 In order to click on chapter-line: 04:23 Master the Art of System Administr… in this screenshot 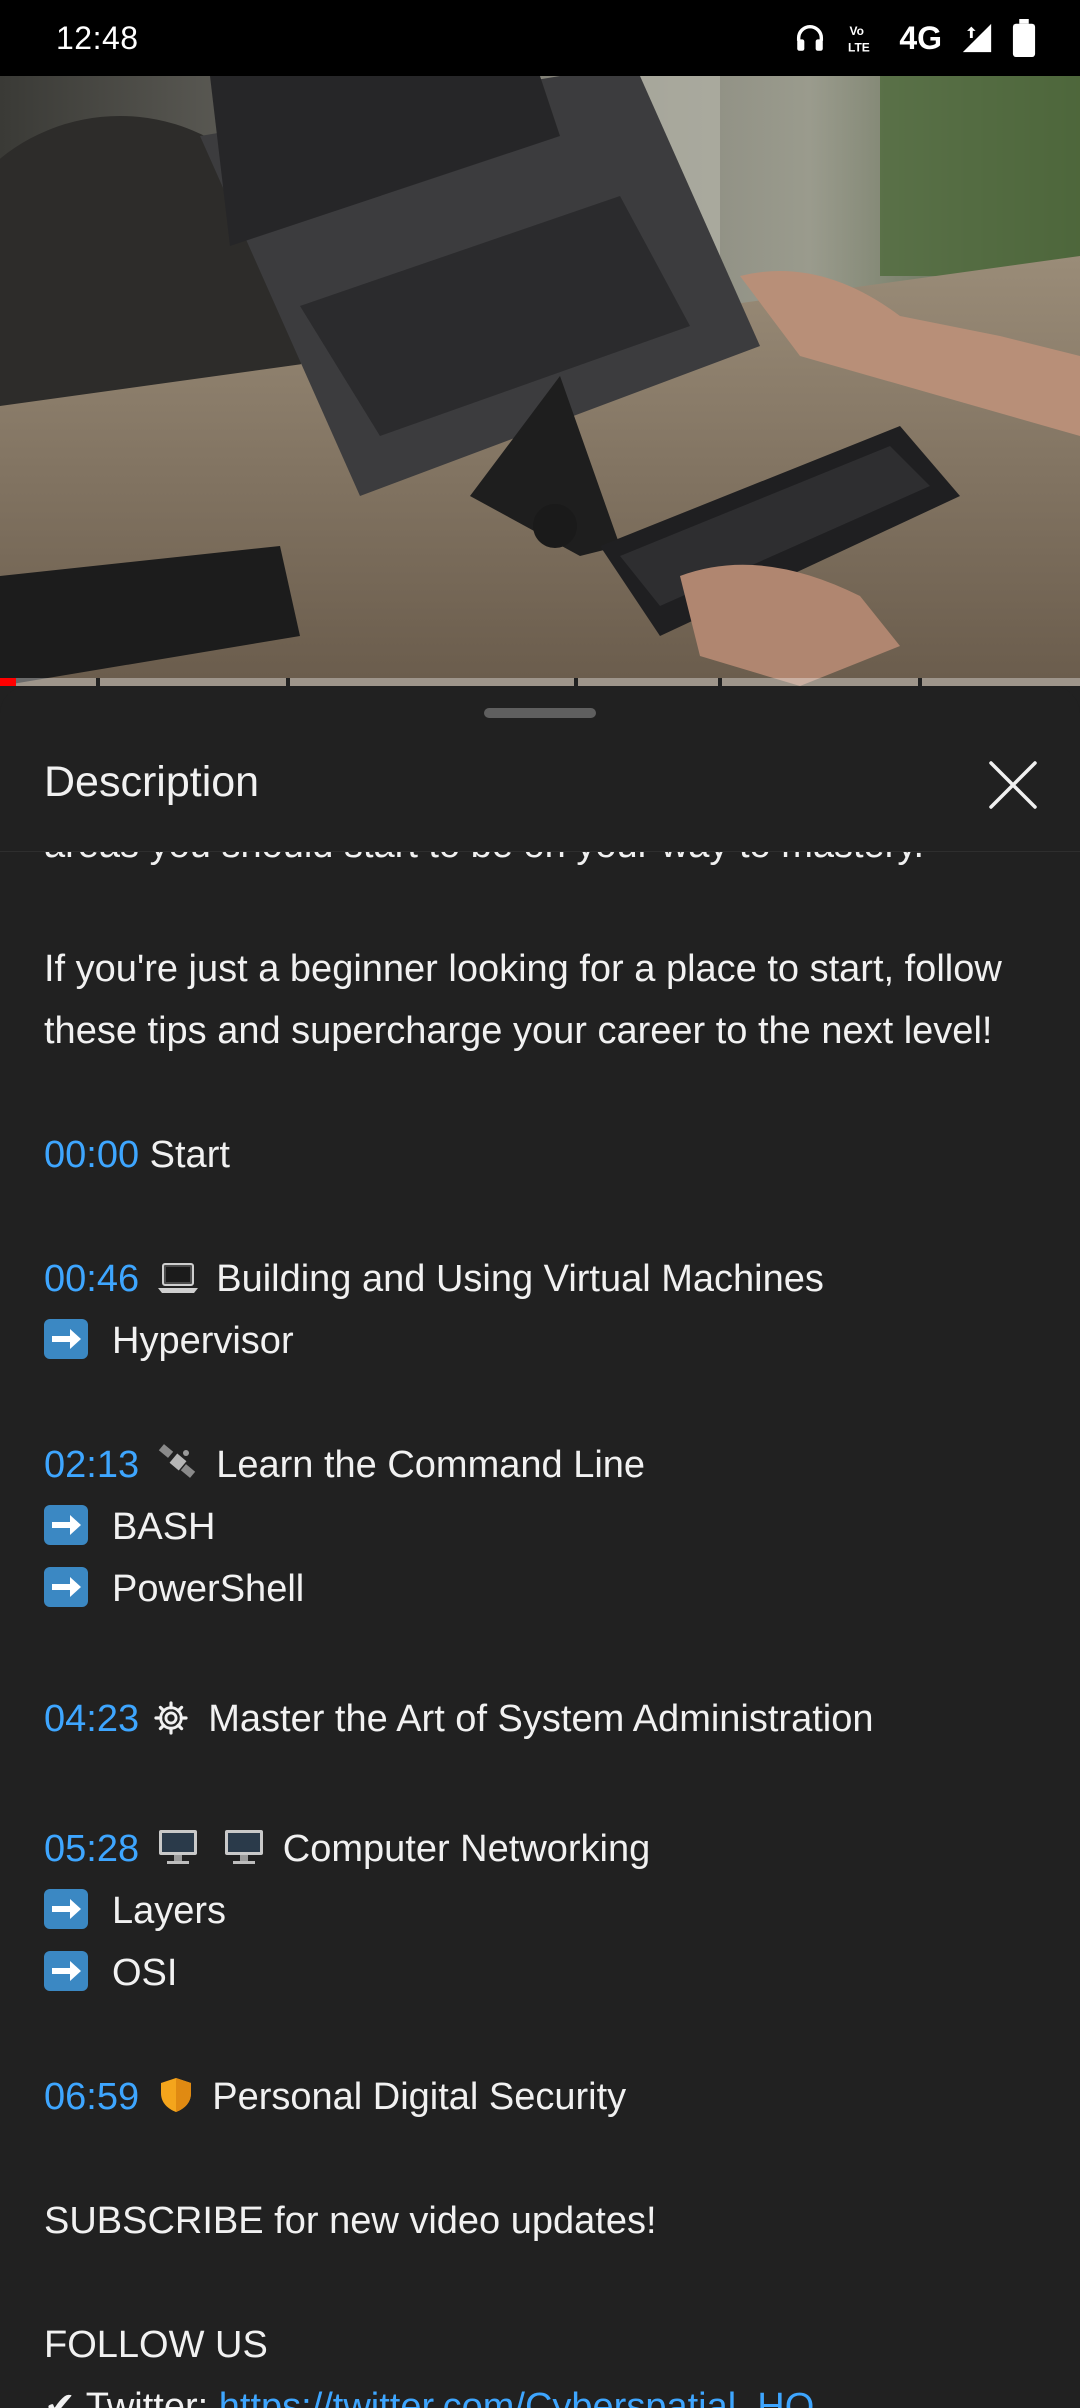, I will do `click(544, 1719)`.